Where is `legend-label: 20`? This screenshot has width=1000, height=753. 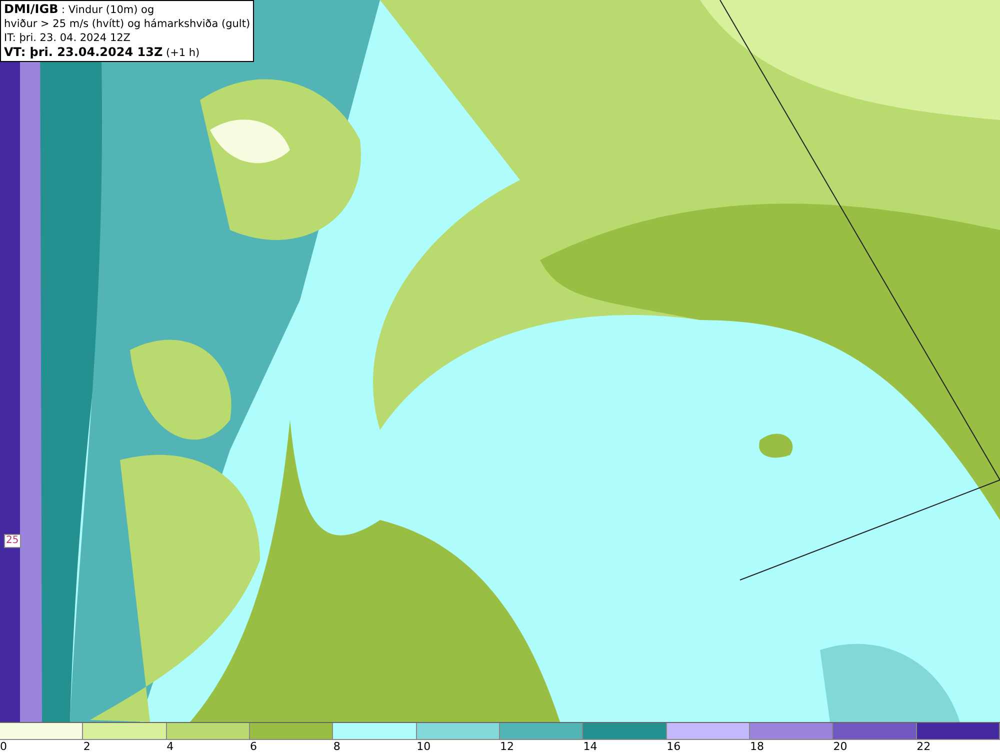 legend-label: 20 is located at coordinates (840, 746).